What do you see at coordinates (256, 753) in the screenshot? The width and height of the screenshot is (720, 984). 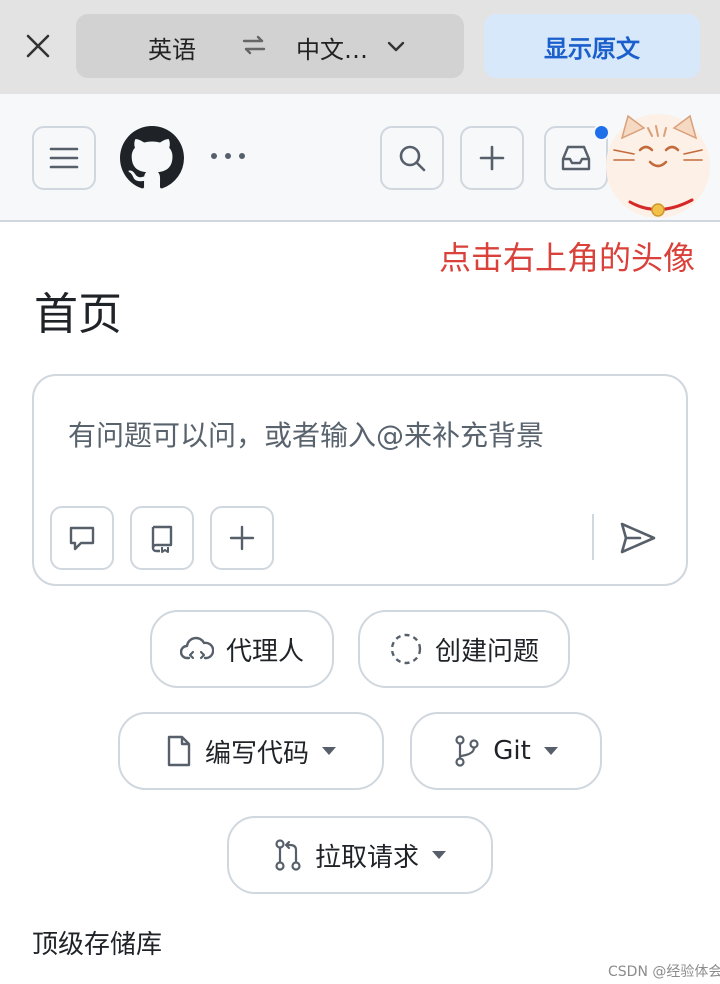 I see `write-code-label: 编写代码` at bounding box center [256, 753].